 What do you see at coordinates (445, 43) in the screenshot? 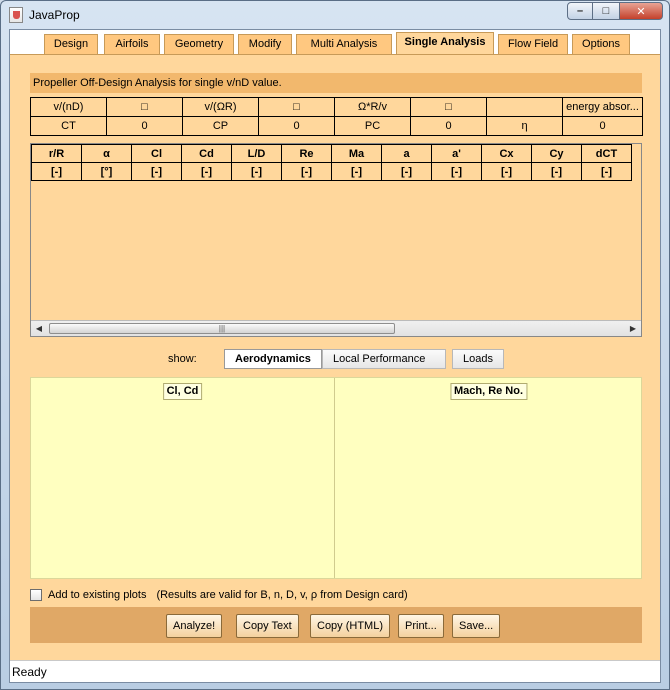
I see `tab-single-analysis: Single Analysis` at bounding box center [445, 43].